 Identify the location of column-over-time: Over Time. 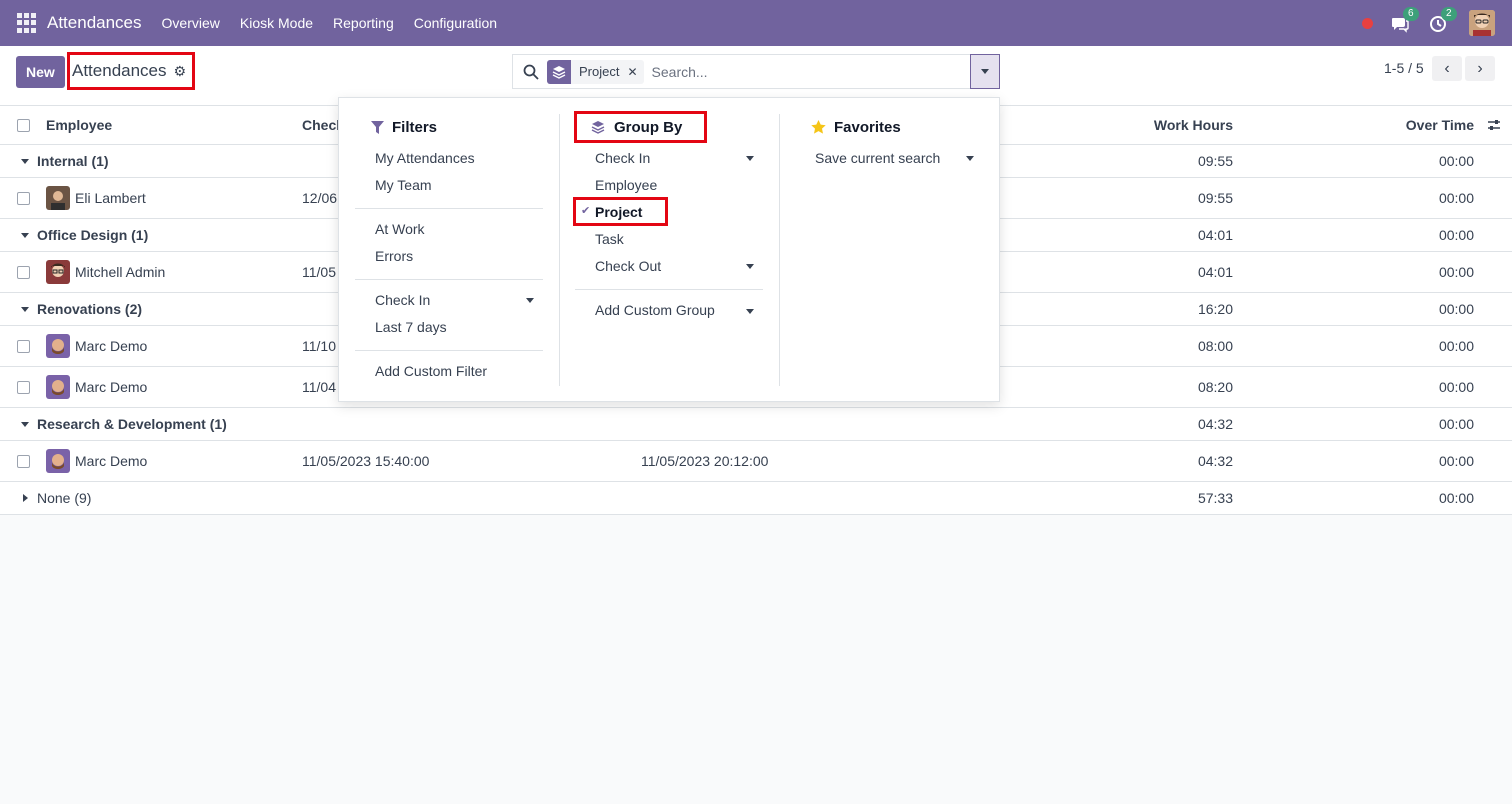
(1407, 125).